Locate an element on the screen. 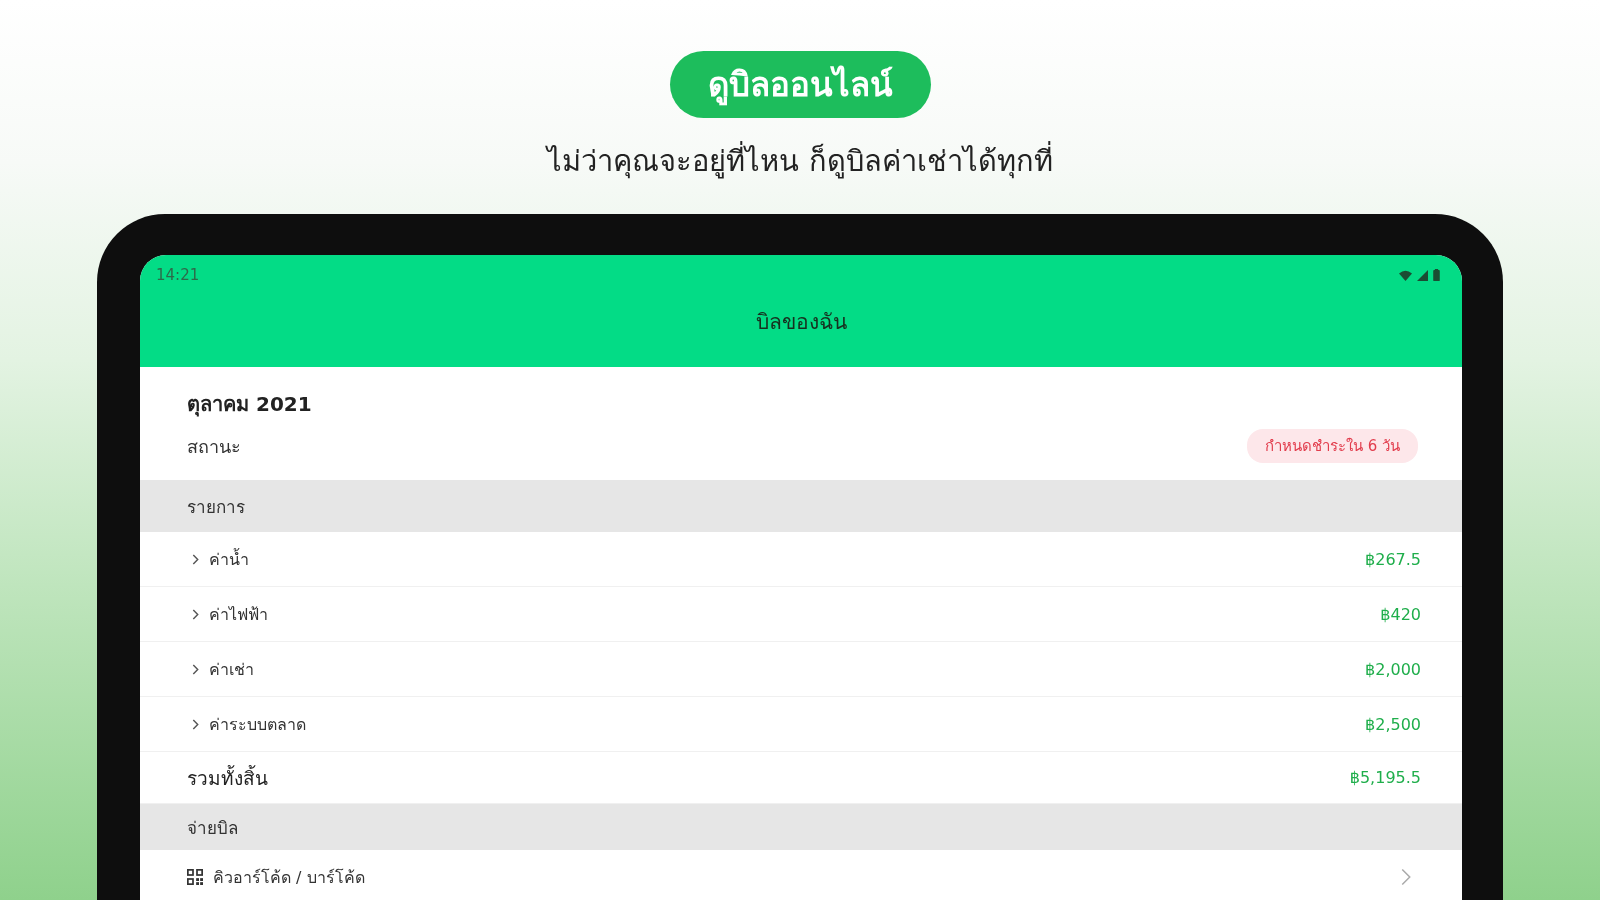 This screenshot has width=1600, height=900. headline-pill: ดูบิลออนไลน์ is located at coordinates (800, 84).